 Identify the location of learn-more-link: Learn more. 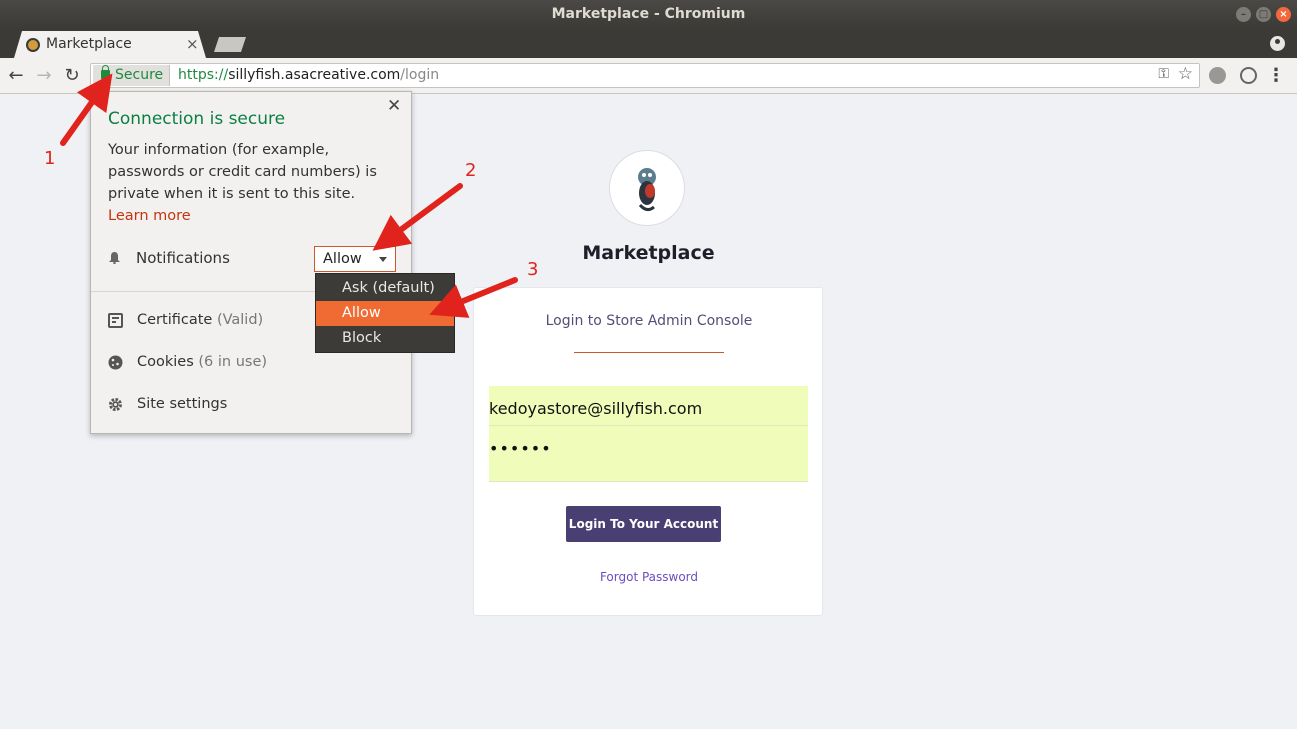
(149, 216).